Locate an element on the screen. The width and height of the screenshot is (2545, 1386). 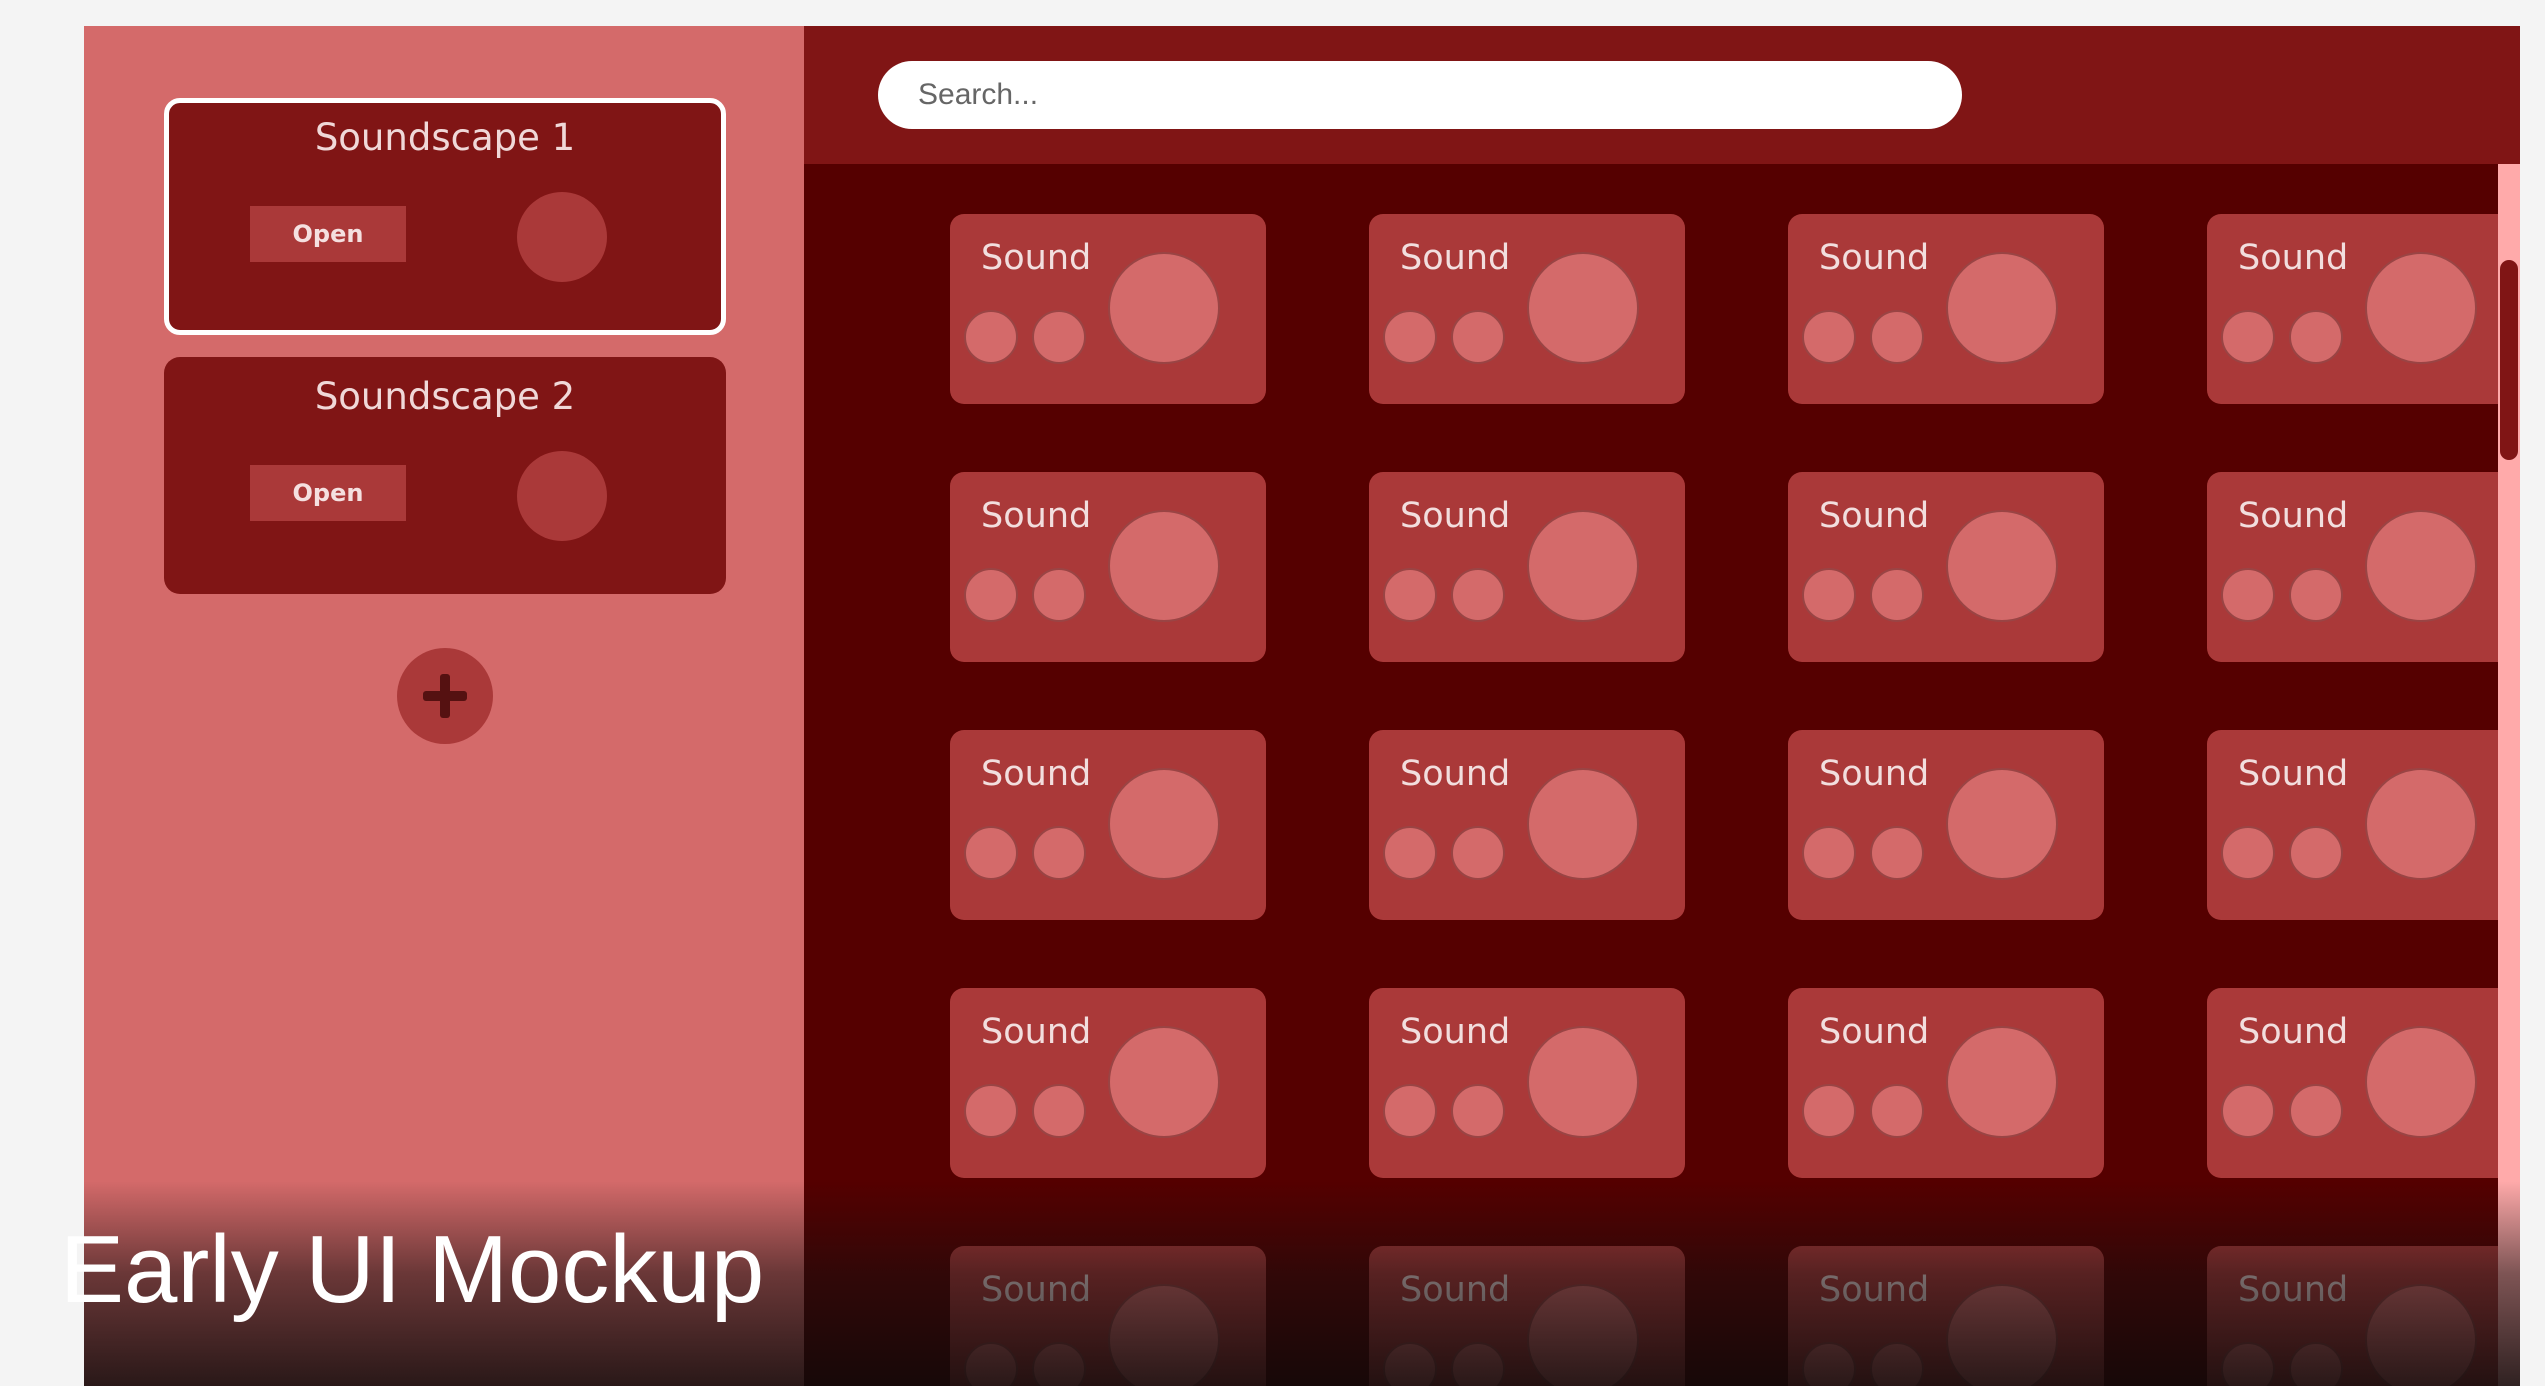
soundscape-title: Soundscape 1 is located at coordinates (445, 137).